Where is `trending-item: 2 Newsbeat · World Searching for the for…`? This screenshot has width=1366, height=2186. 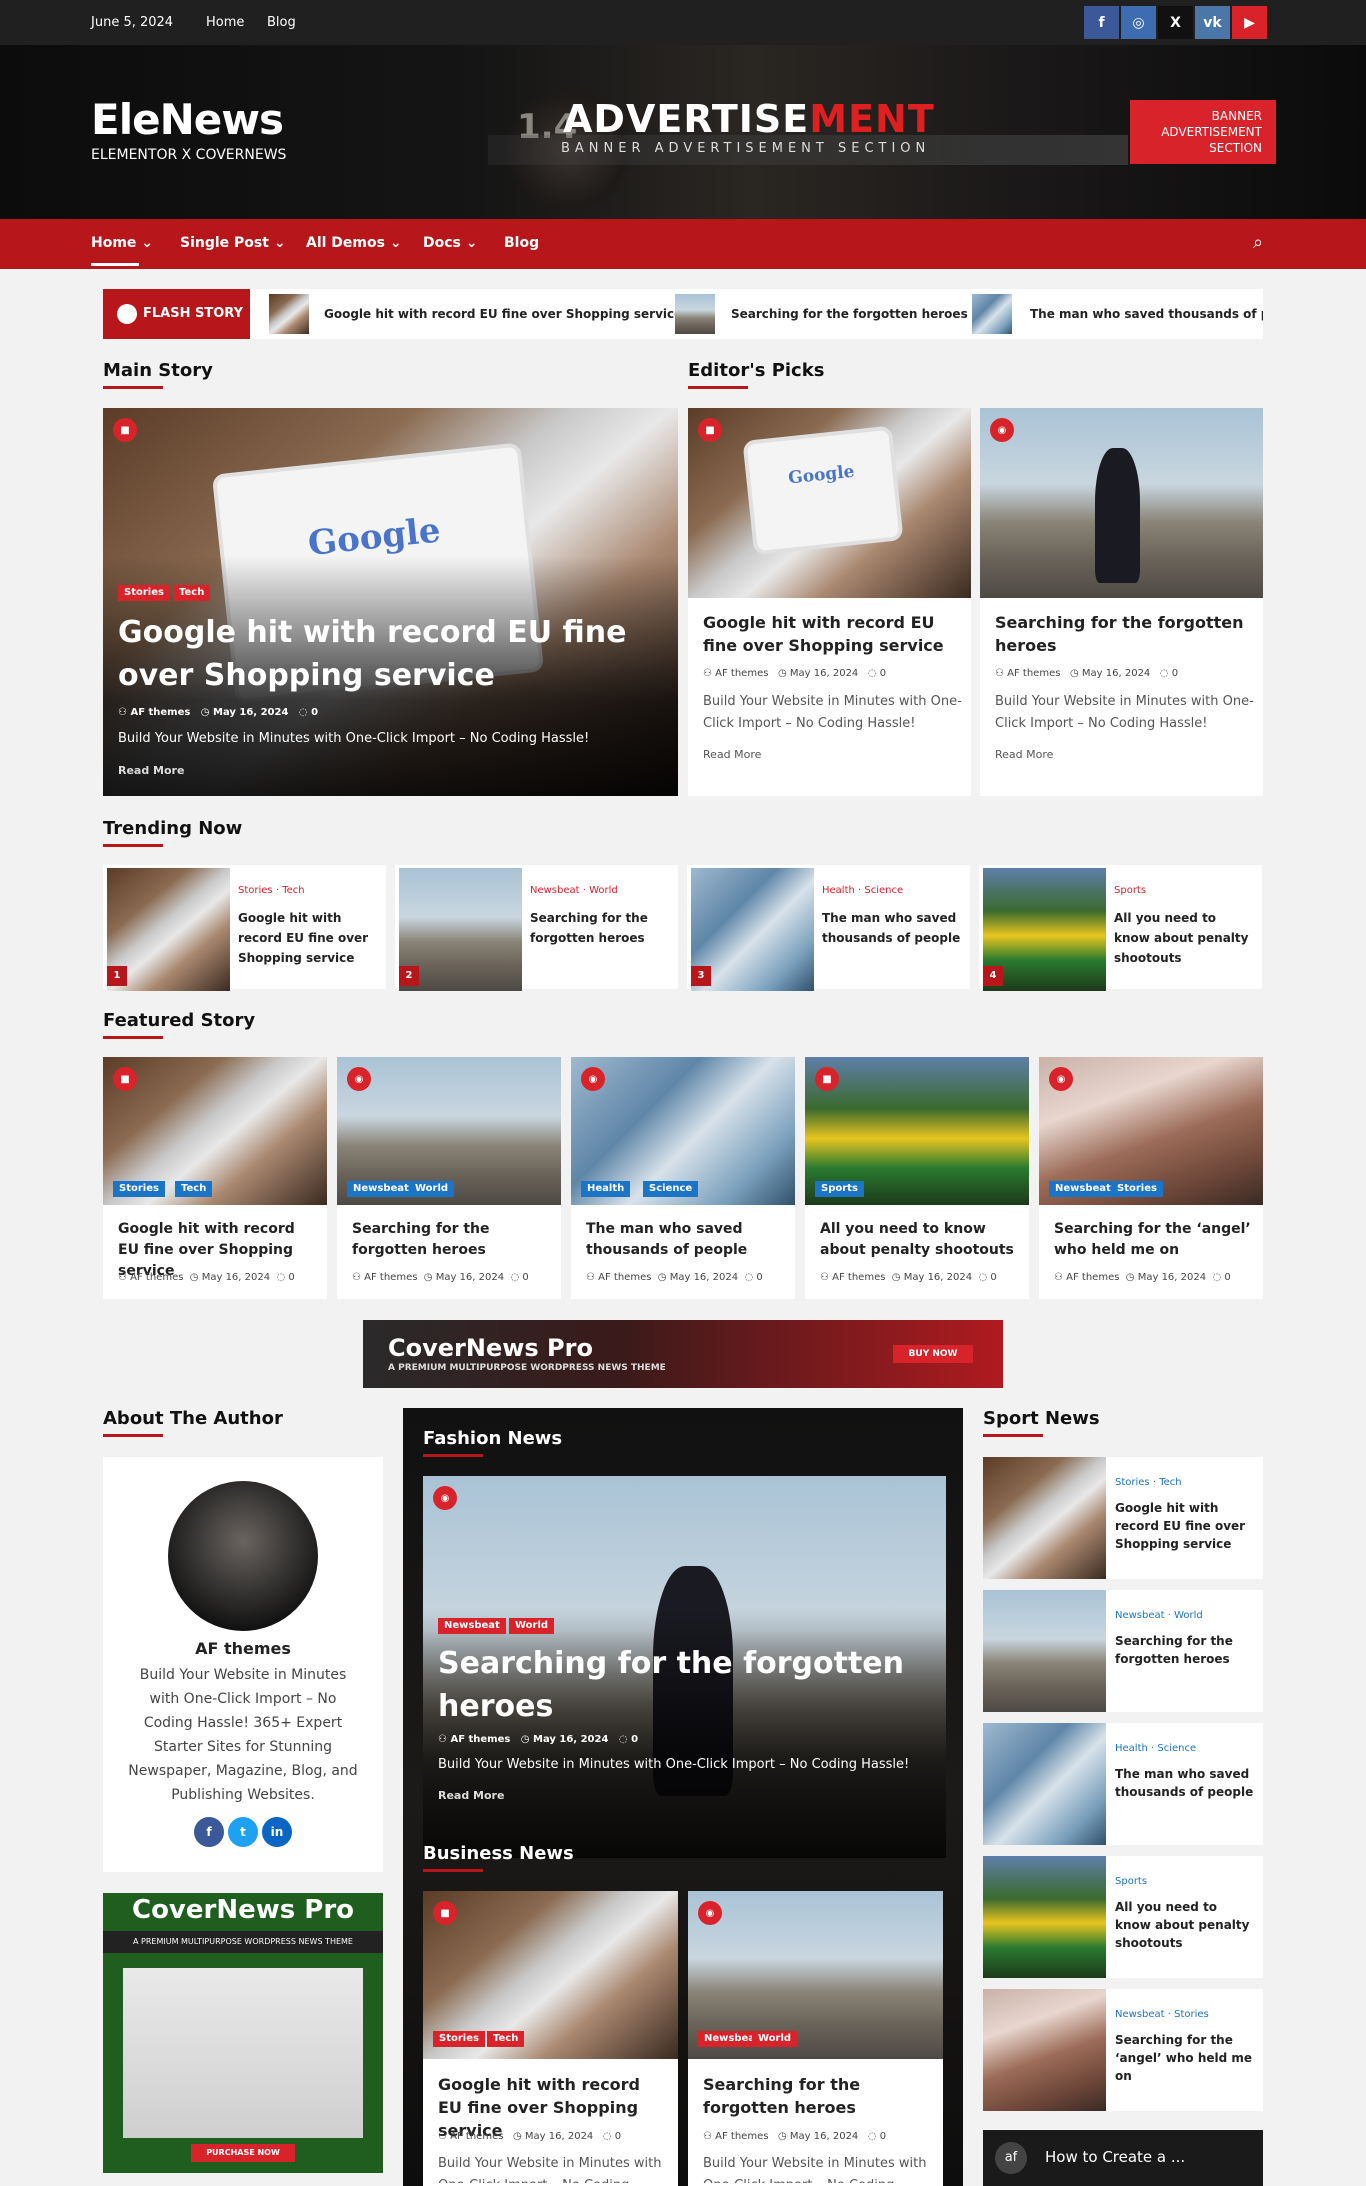
trending-item: 2 Newsbeat · World Searching for the for… is located at coordinates (536, 928).